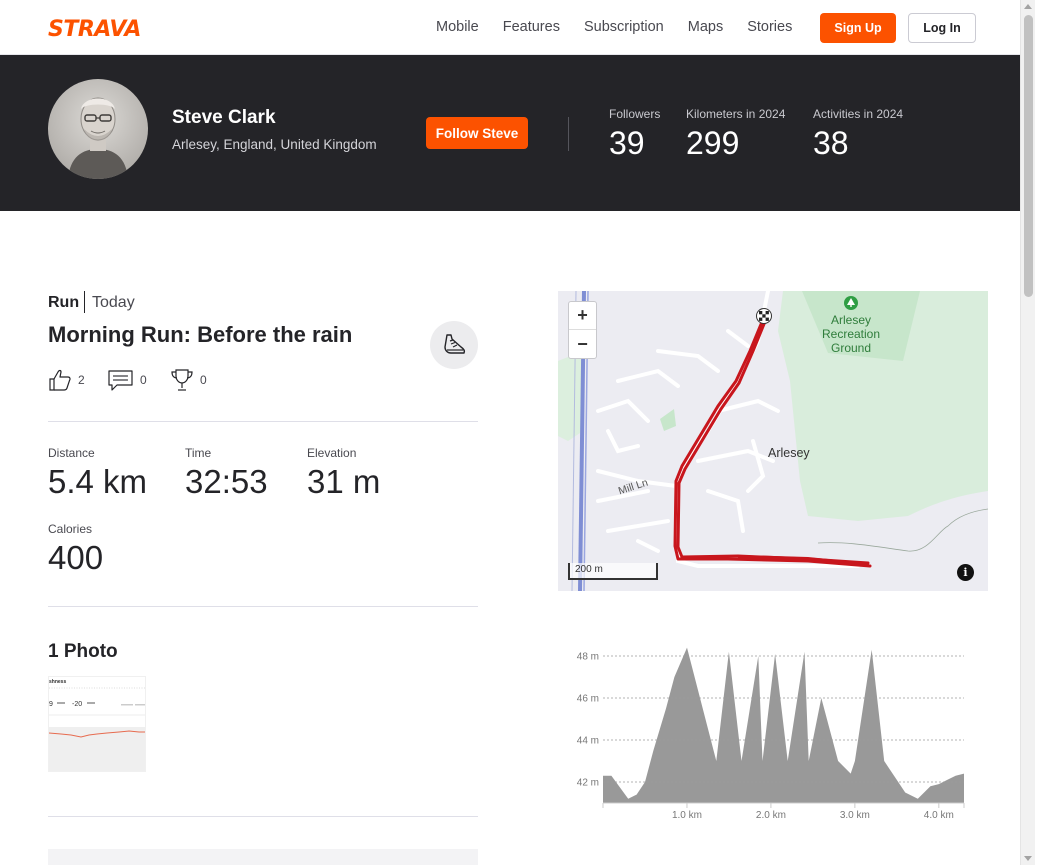  I want to click on follow-button: Follow Steve, so click(477, 133).